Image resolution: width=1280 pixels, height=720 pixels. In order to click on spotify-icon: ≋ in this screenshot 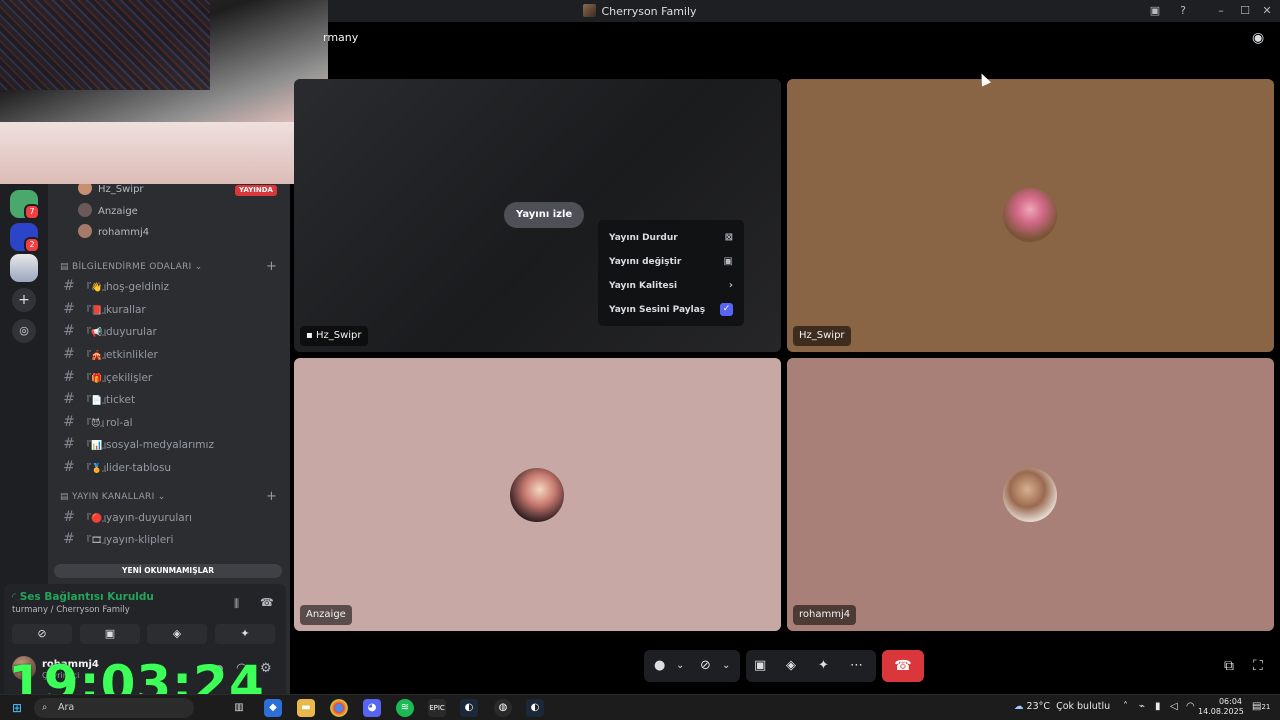, I will do `click(405, 708)`.